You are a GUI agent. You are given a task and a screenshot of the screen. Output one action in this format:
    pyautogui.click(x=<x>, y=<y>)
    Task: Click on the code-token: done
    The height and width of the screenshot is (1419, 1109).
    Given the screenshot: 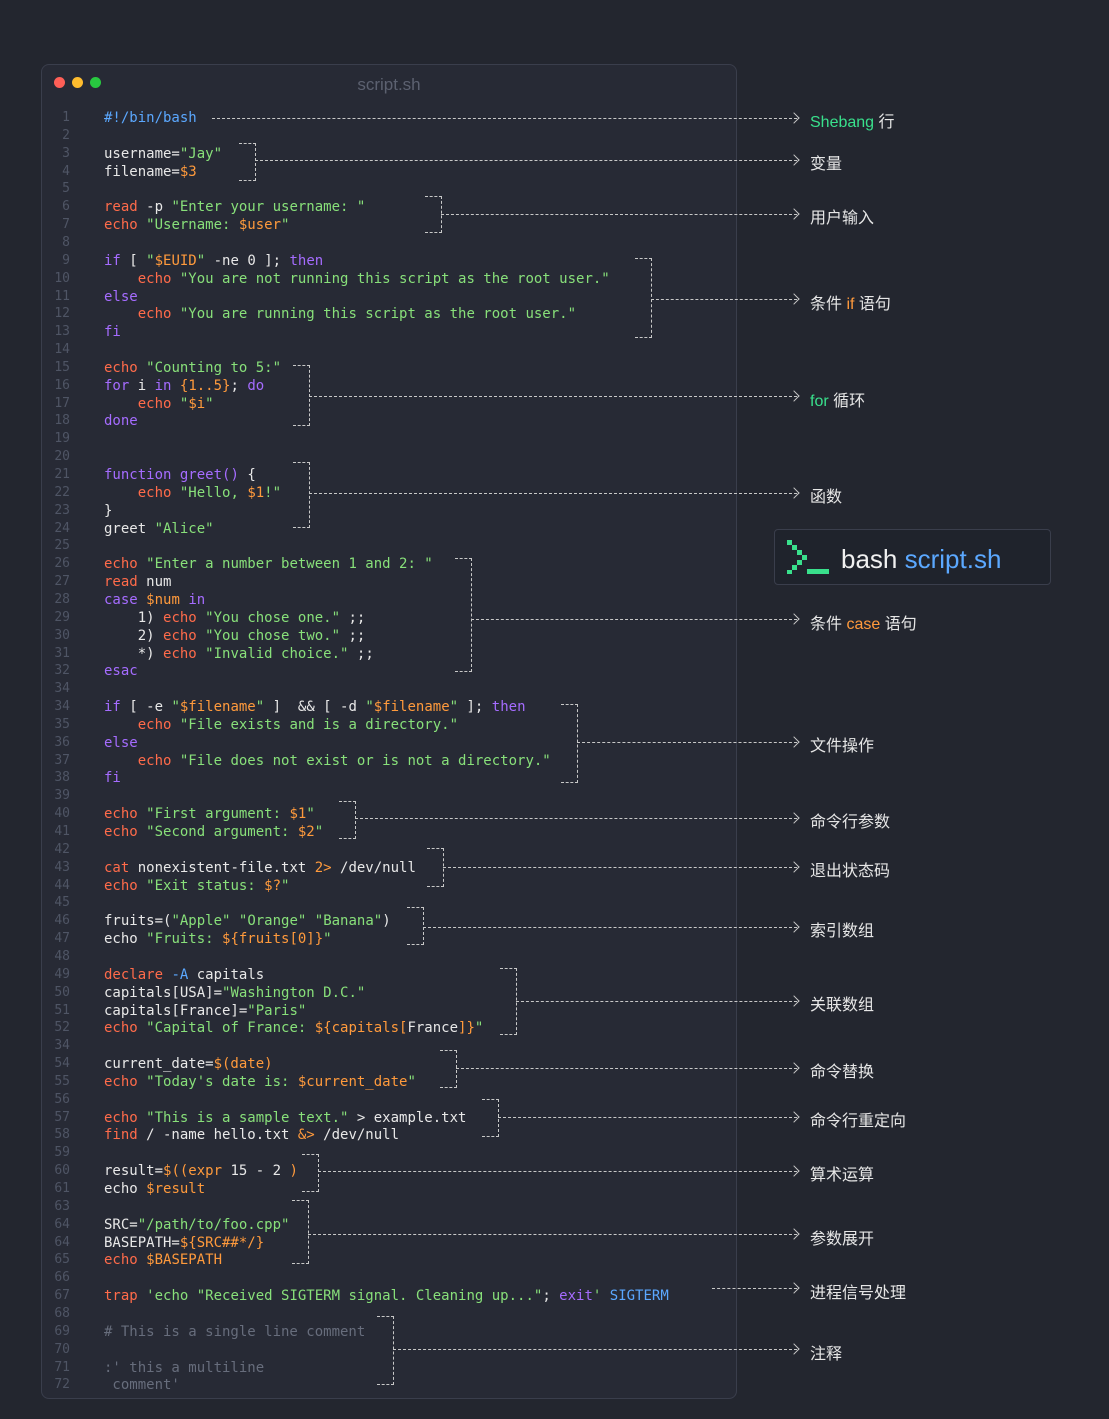 What is the action you would take?
    pyautogui.click(x=121, y=421)
    